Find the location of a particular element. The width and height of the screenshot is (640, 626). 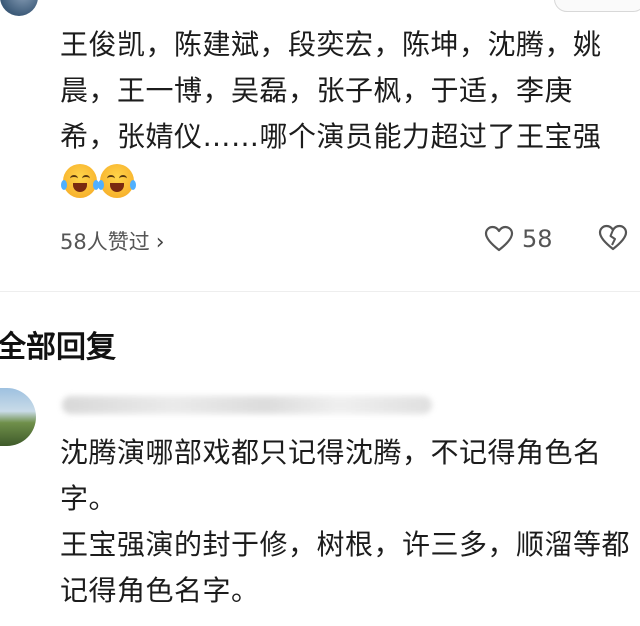

reply-paragraph: 沈腾演哪部戏都只记得沈腾，不记得角色名字。 is located at coordinates (331, 475).